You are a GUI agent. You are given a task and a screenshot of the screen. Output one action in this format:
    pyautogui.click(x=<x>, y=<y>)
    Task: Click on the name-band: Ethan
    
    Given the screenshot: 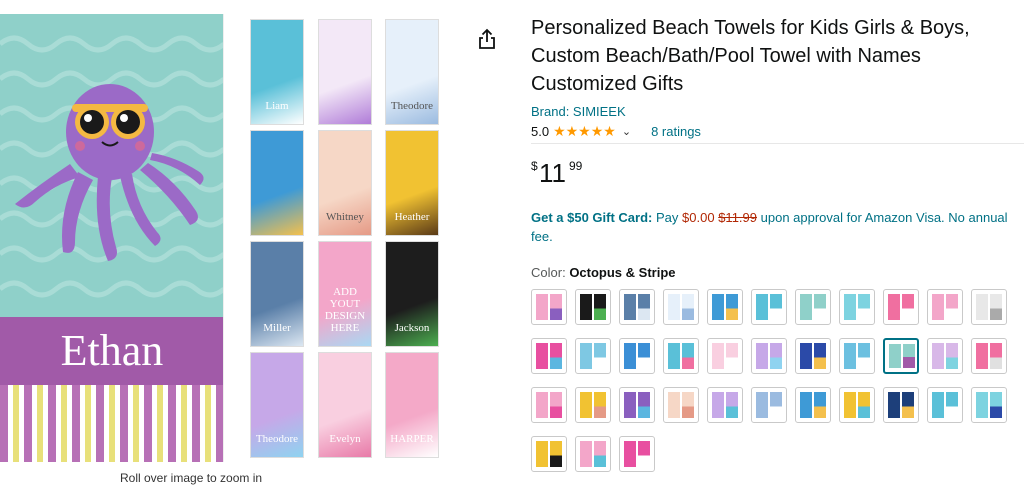 What is the action you would take?
    pyautogui.click(x=111, y=351)
    